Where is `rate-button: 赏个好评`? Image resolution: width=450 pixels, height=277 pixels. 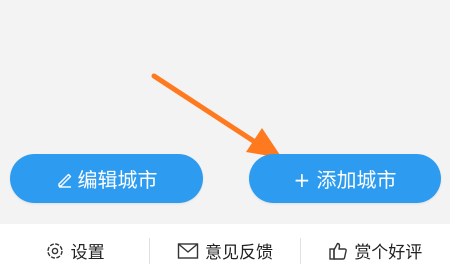
rate-button: 赏个好评 is located at coordinates (375, 250).